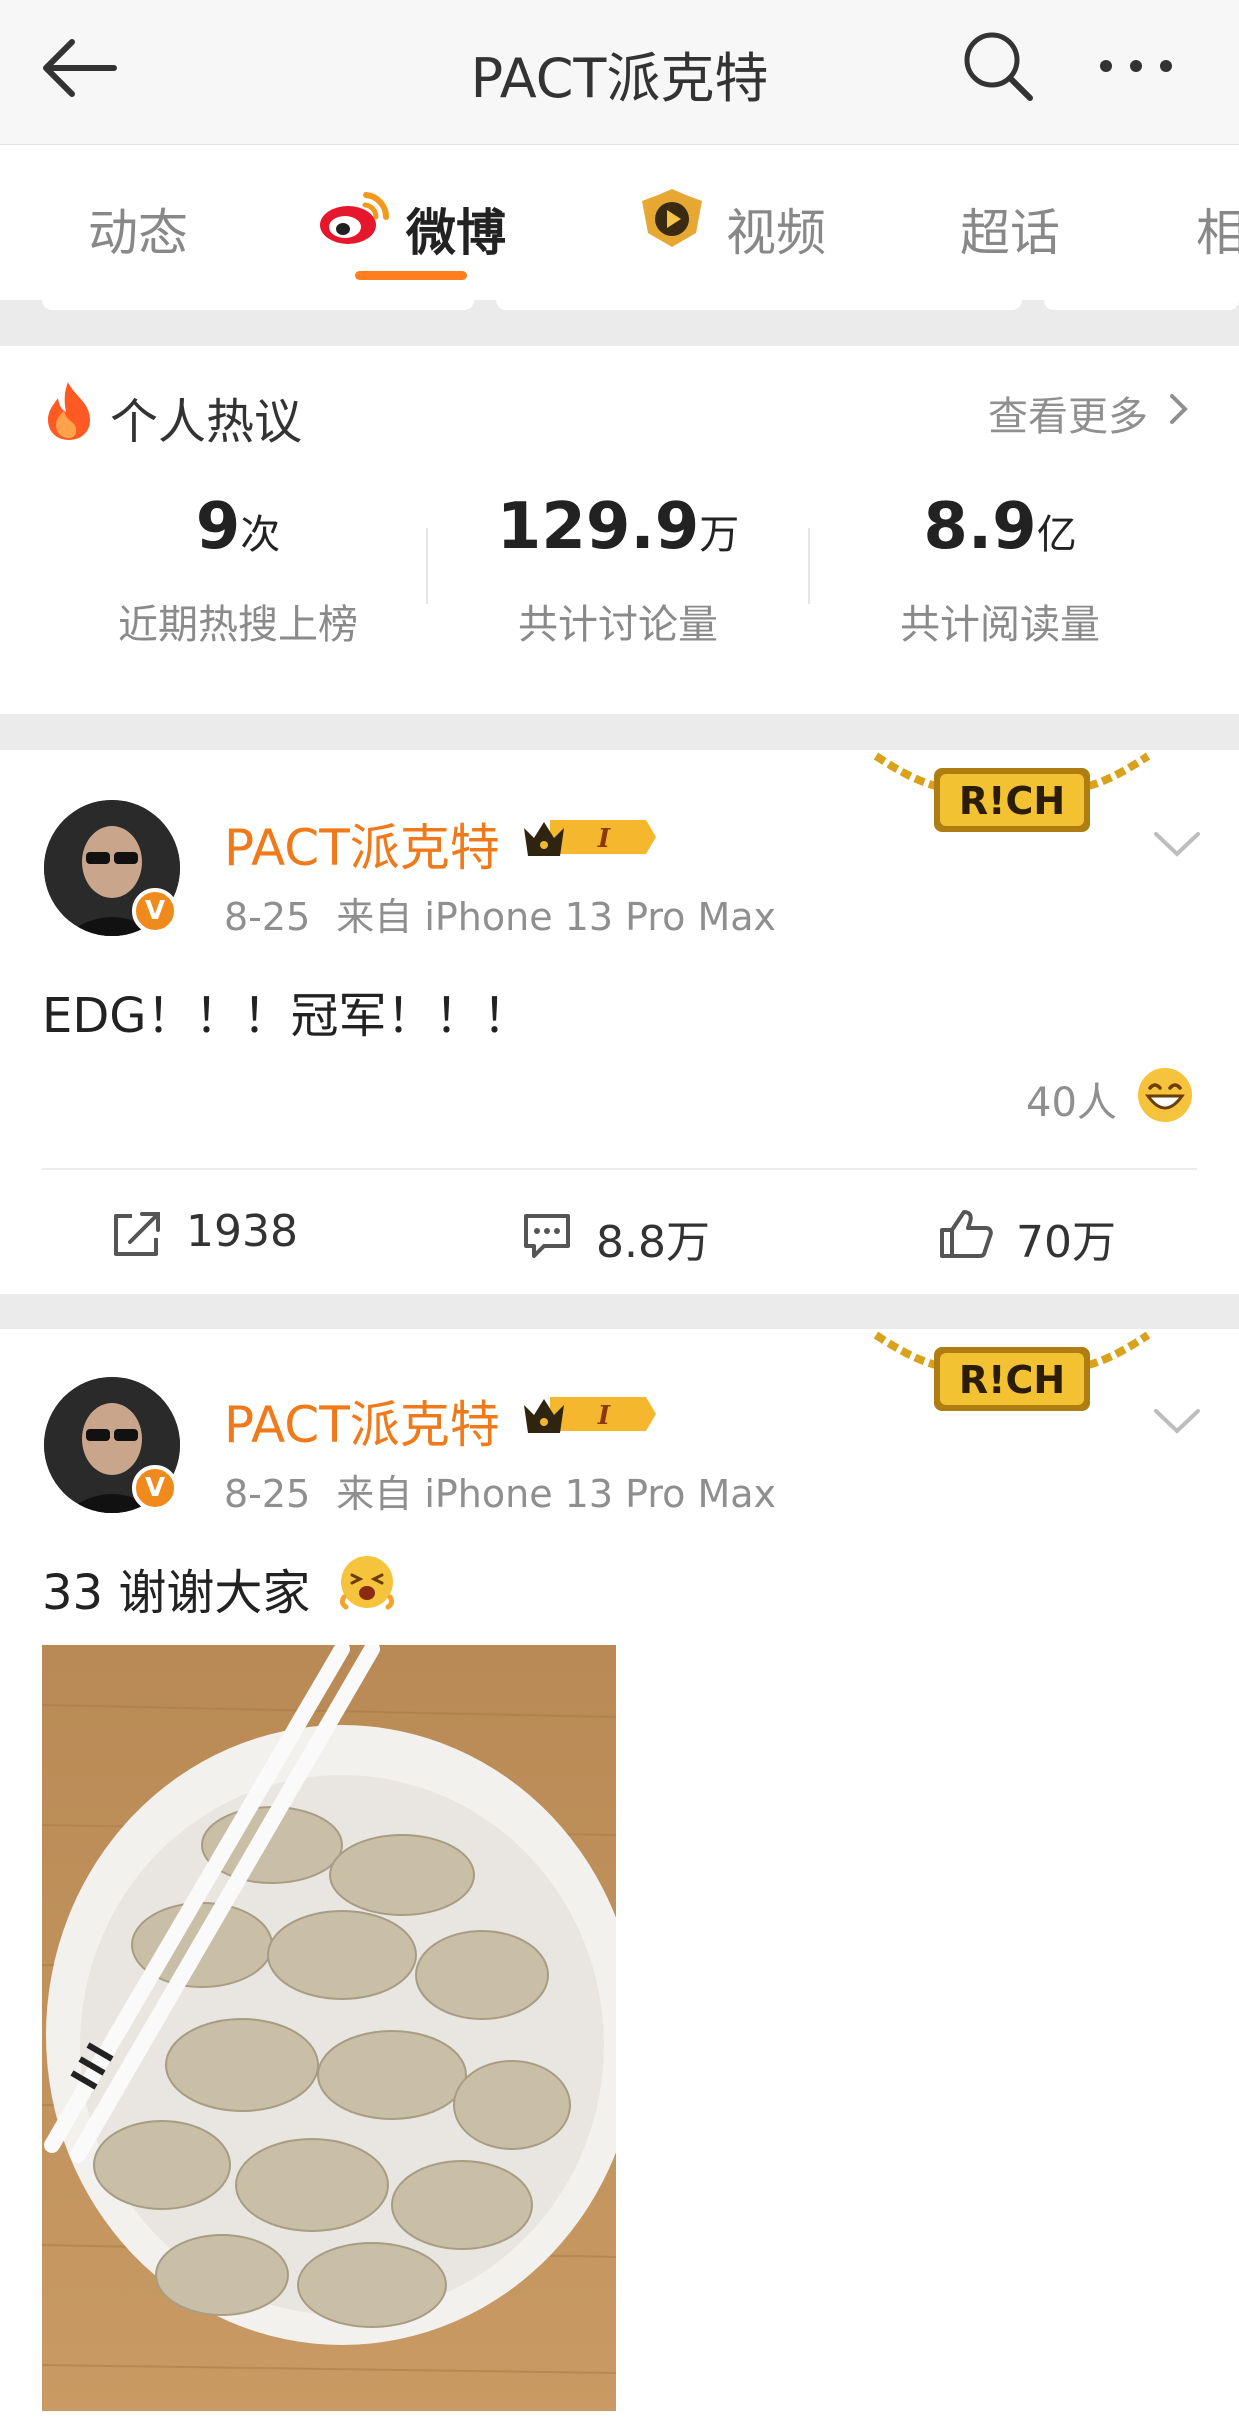 This screenshot has height=2423, width=1239. Describe the element at coordinates (1068, 413) in the screenshot. I see `view-more-link: 查看更多` at that location.